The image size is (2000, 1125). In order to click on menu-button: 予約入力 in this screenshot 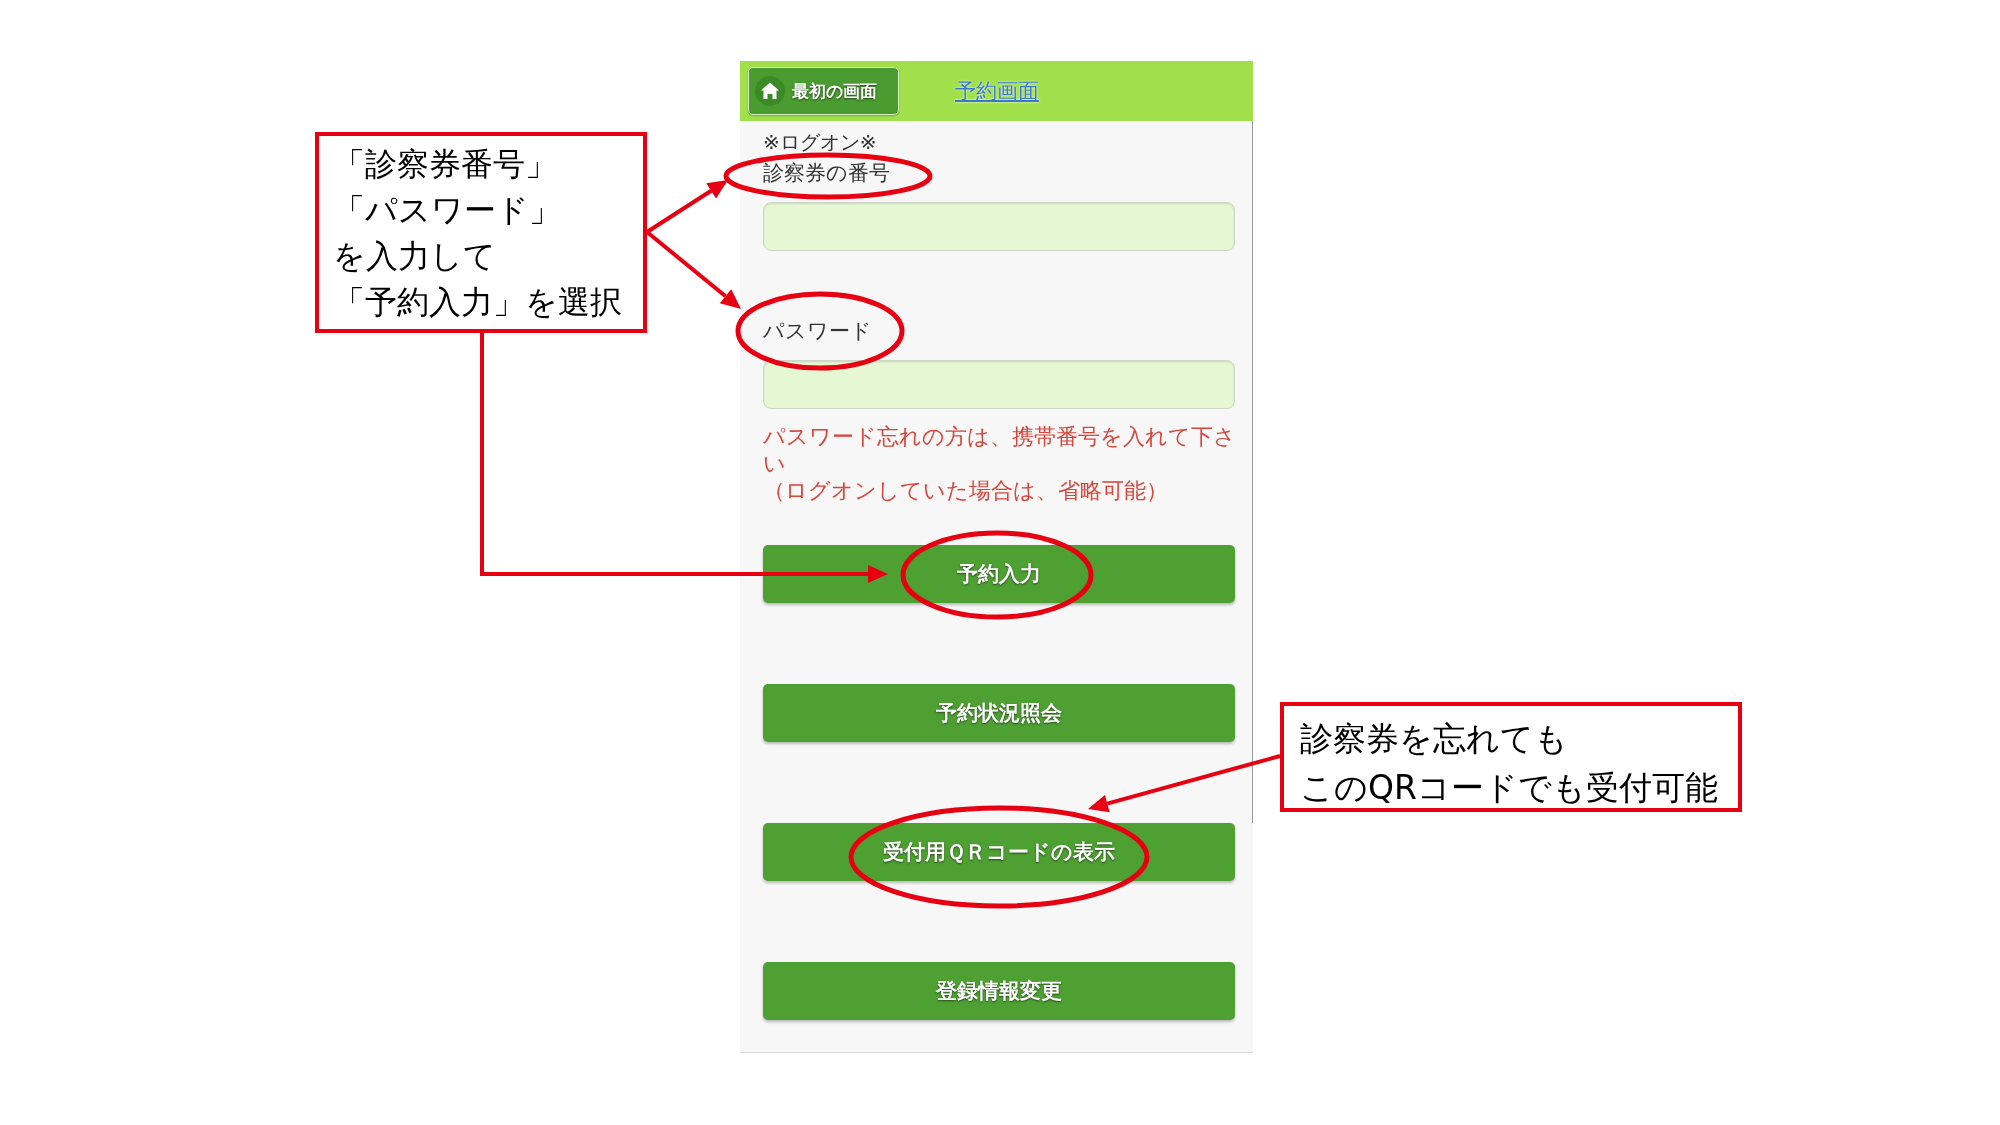, I will do `click(999, 574)`.